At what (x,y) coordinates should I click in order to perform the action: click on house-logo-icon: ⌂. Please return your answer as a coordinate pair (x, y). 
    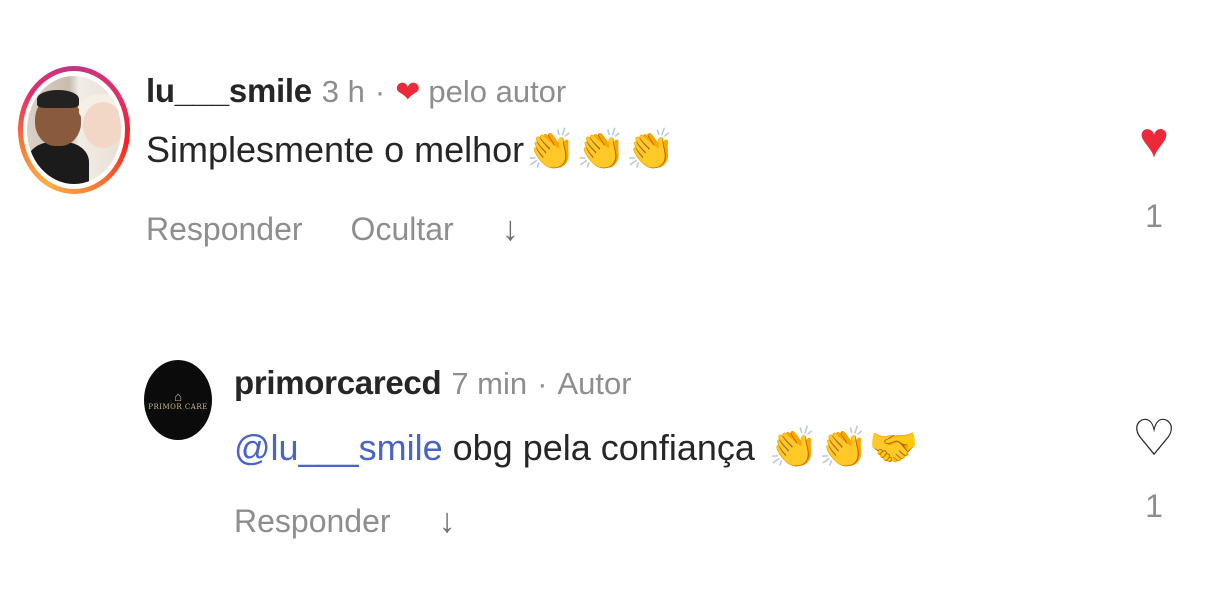
    Looking at the image, I should click on (178, 396).